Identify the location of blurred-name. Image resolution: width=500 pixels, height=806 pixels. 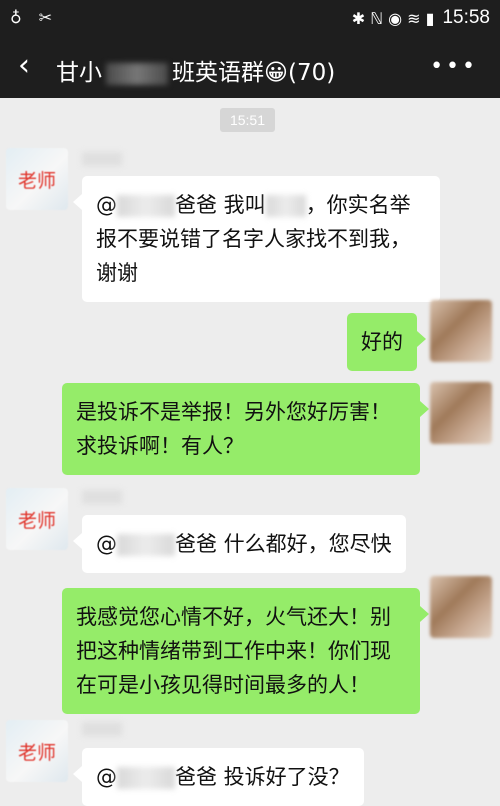
(137, 73).